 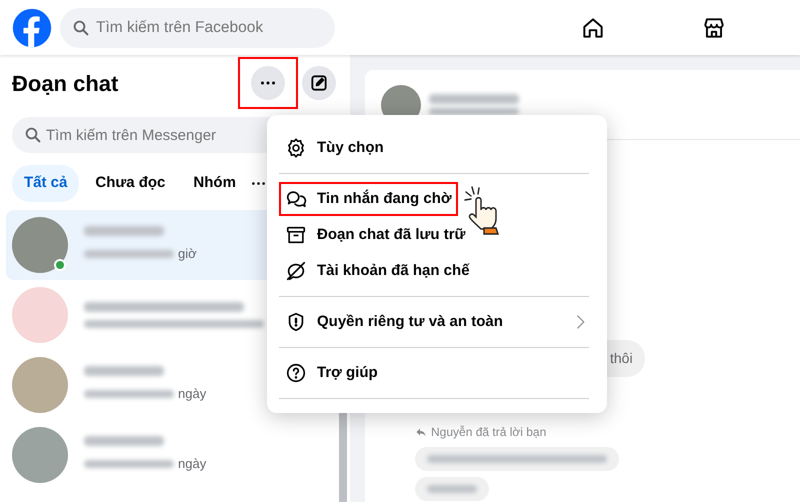 I want to click on filter-tab: Chưa đọc, so click(x=130, y=183).